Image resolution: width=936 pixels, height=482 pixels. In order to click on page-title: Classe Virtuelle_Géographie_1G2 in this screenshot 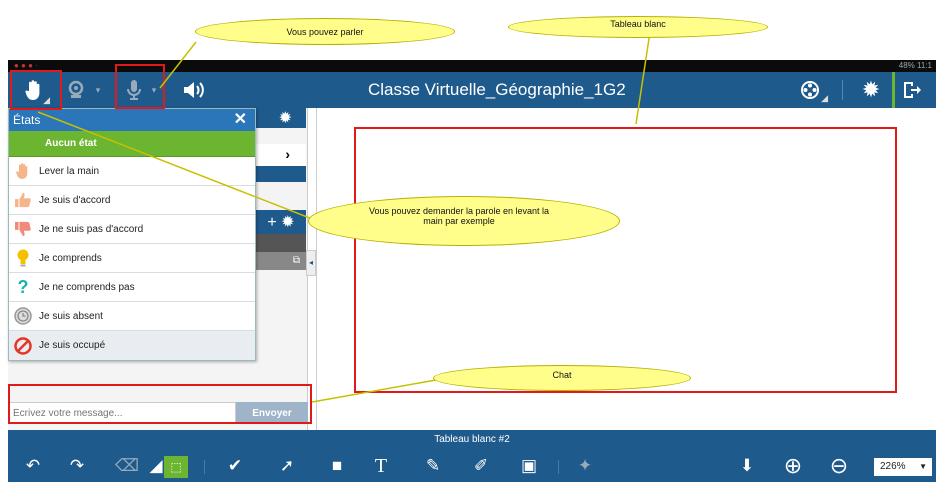, I will do `click(497, 89)`.